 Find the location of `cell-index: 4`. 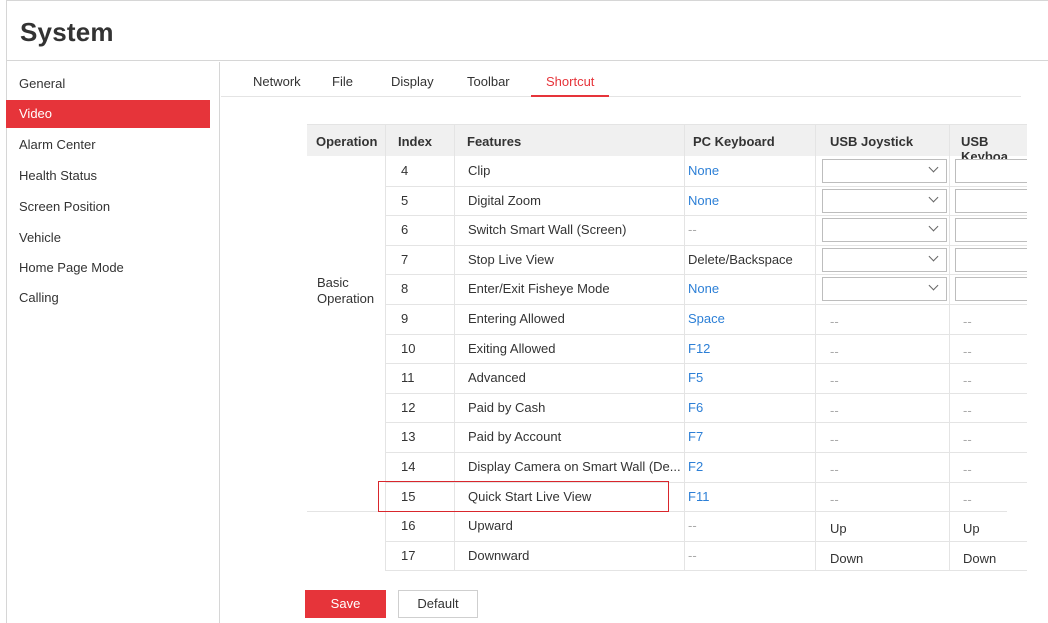

cell-index: 4 is located at coordinates (405, 170).